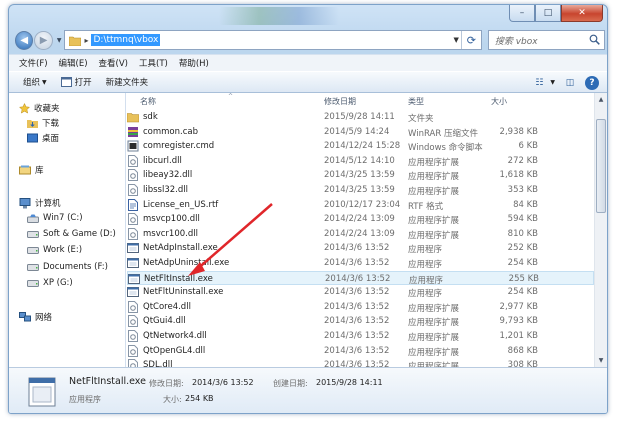 The image size is (617, 421). I want to click on file-row: SDL.dll 2014/3/6 13:52 应用程序扩展 308 KB, so click(360, 362).